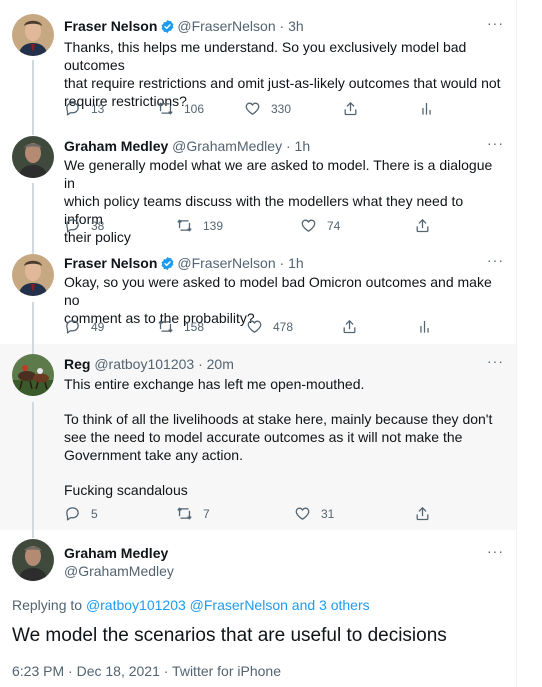 This screenshot has height=687, width=542. I want to click on reply-button: 49, so click(84, 326).